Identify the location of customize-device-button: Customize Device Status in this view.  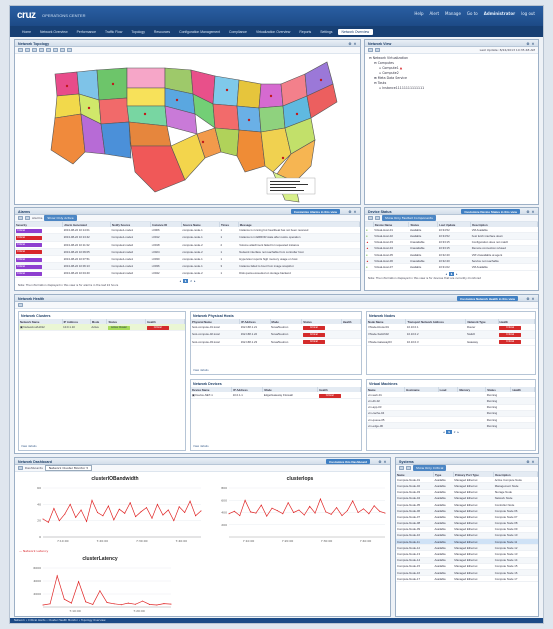
(490, 211).